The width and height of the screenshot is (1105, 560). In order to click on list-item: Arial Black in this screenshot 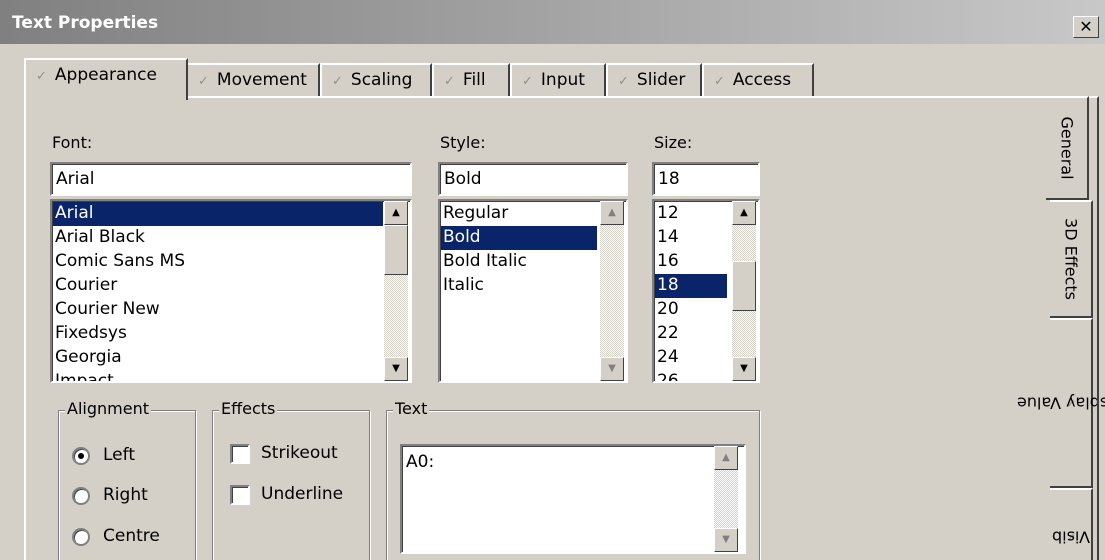, I will do `click(218, 238)`.